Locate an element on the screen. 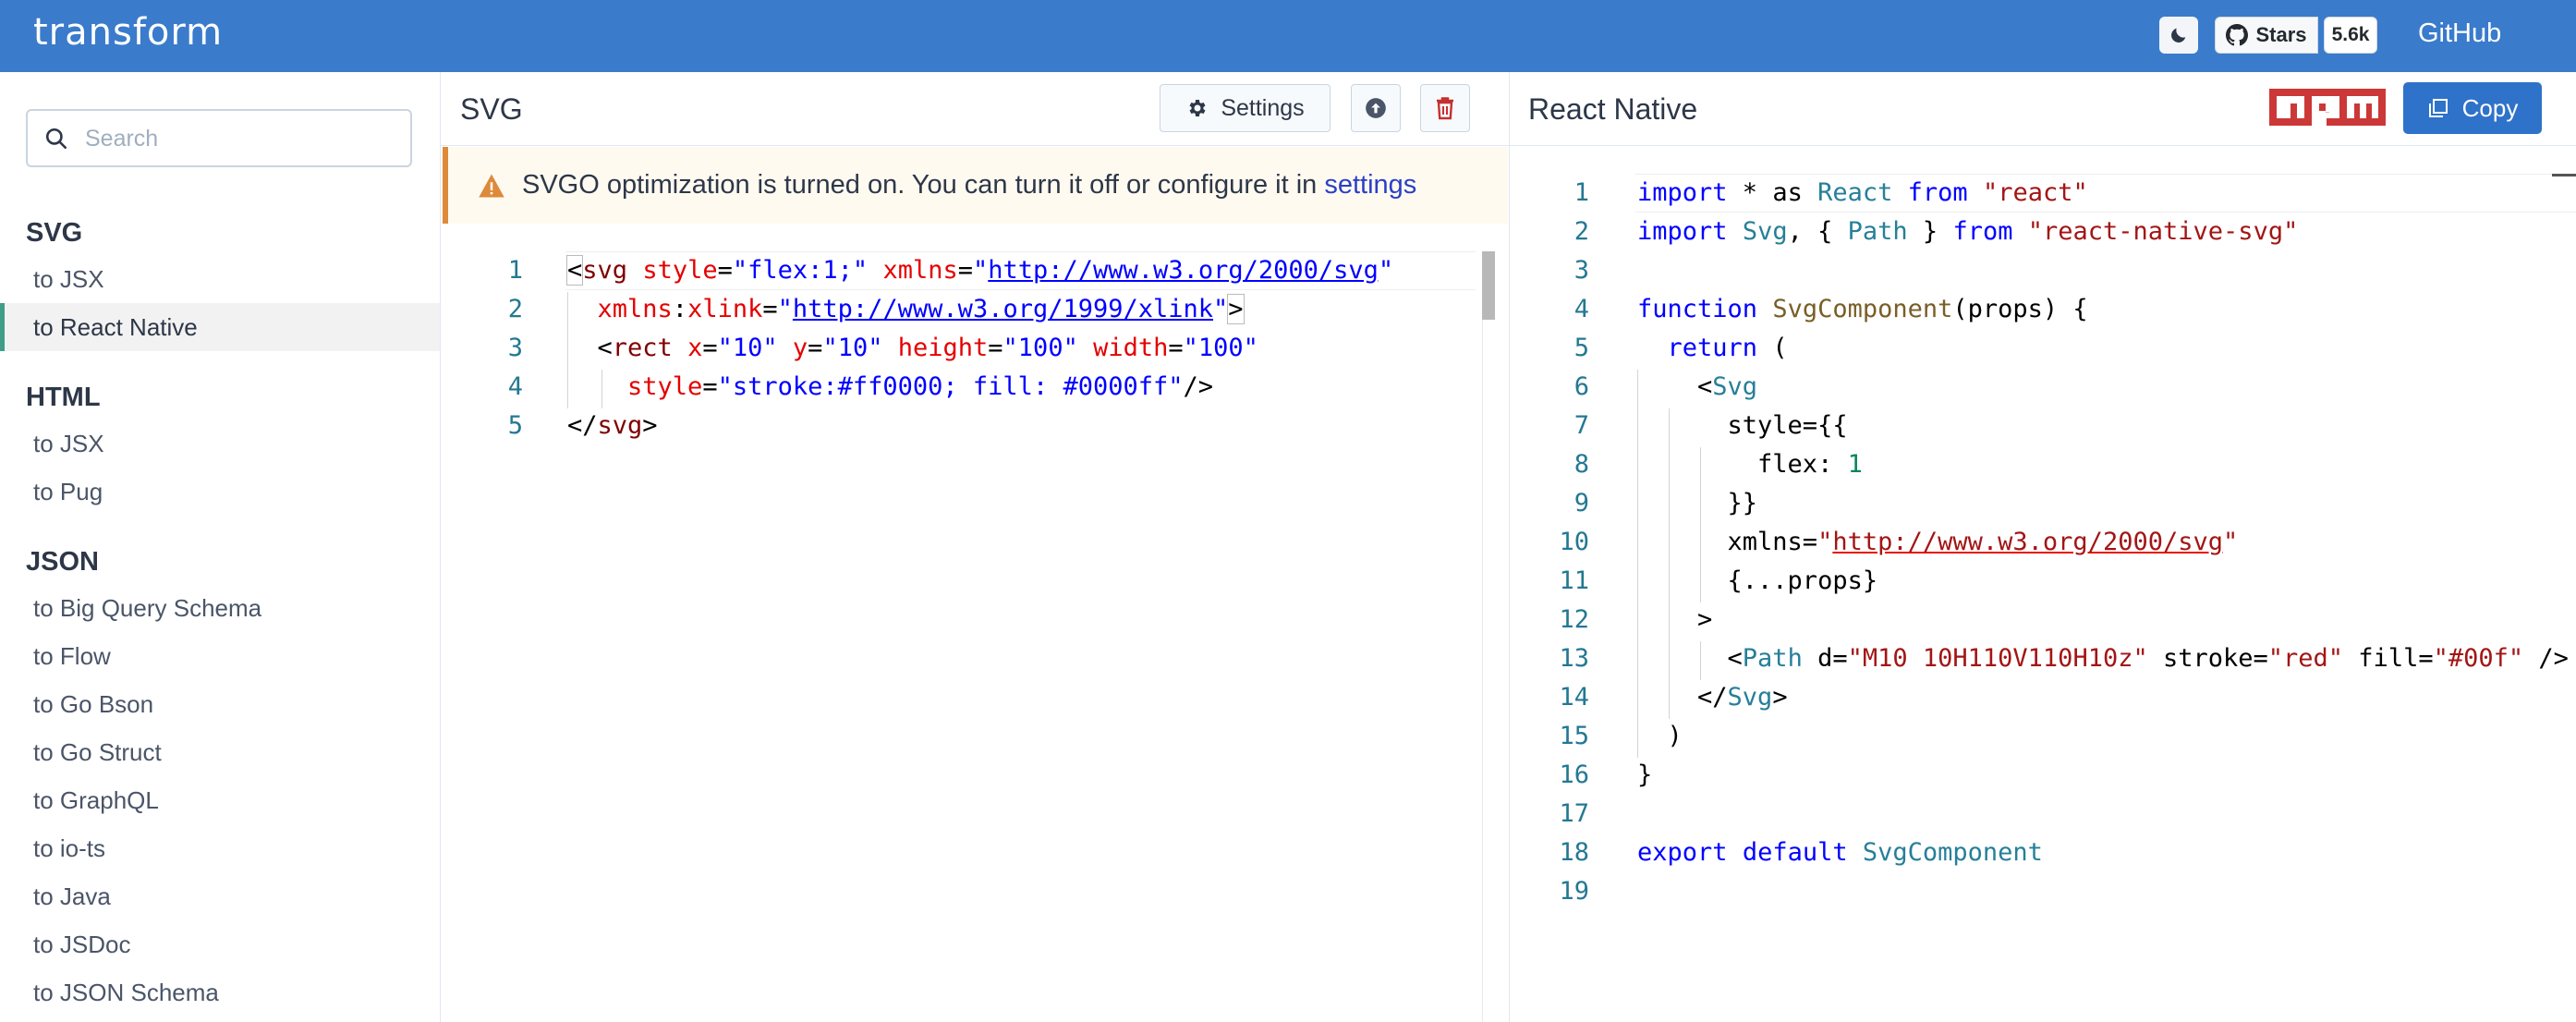  copy-icon is located at coordinates (2438, 108).